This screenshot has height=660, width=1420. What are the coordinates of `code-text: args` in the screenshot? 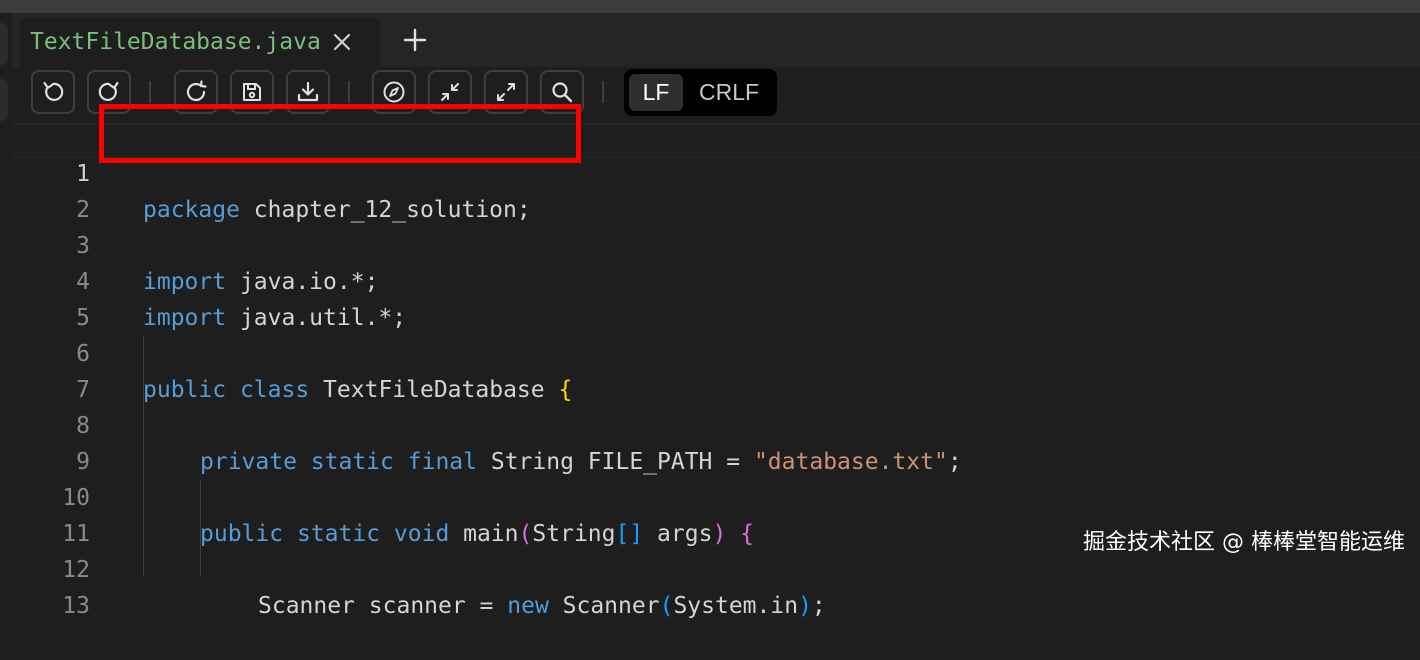 It's located at (678, 534).